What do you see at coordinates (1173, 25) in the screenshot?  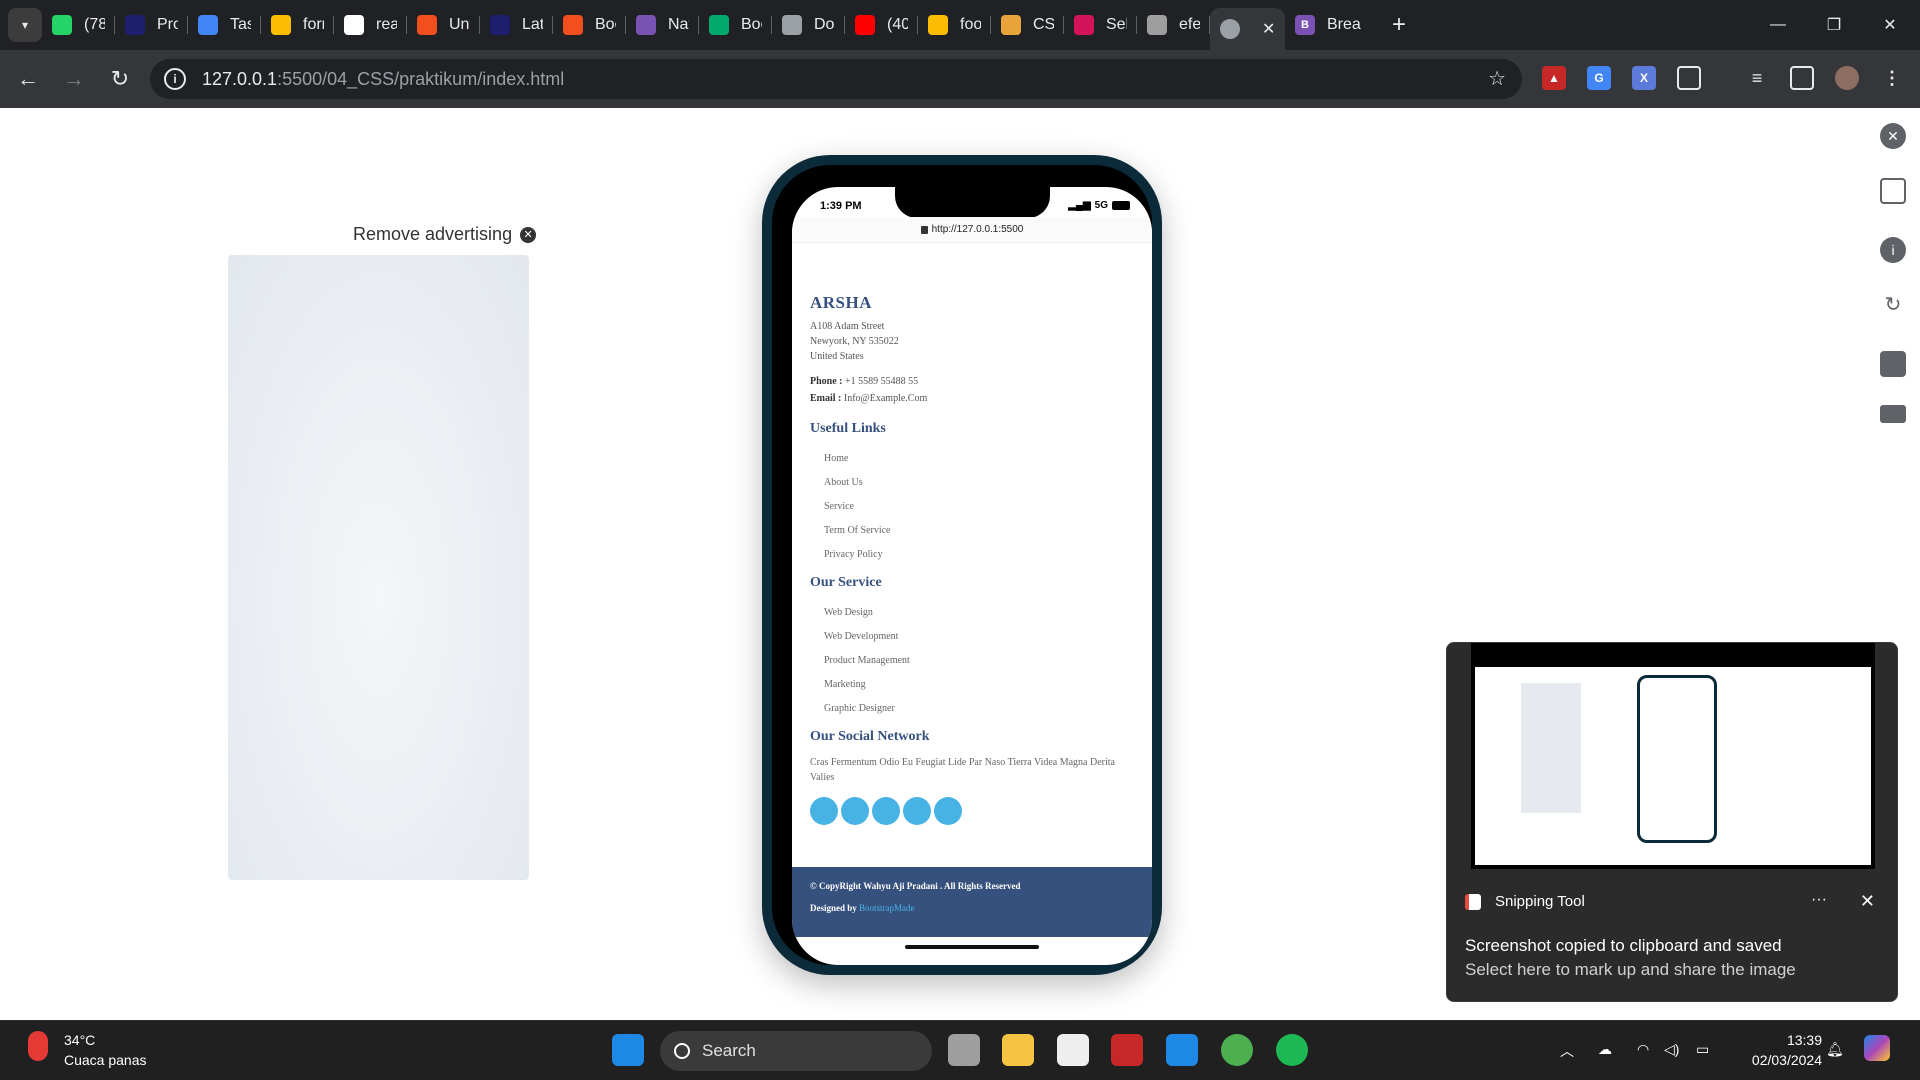 I see `tab: efek` at bounding box center [1173, 25].